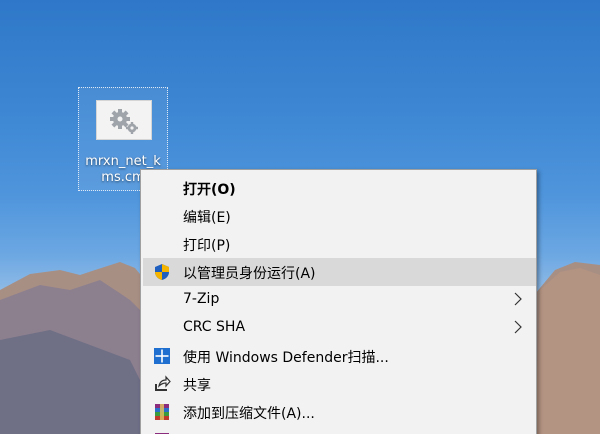 The height and width of the screenshot is (434, 600). Describe the element at coordinates (209, 190) in the screenshot. I see `menu-item-label: 打开(O)` at that location.